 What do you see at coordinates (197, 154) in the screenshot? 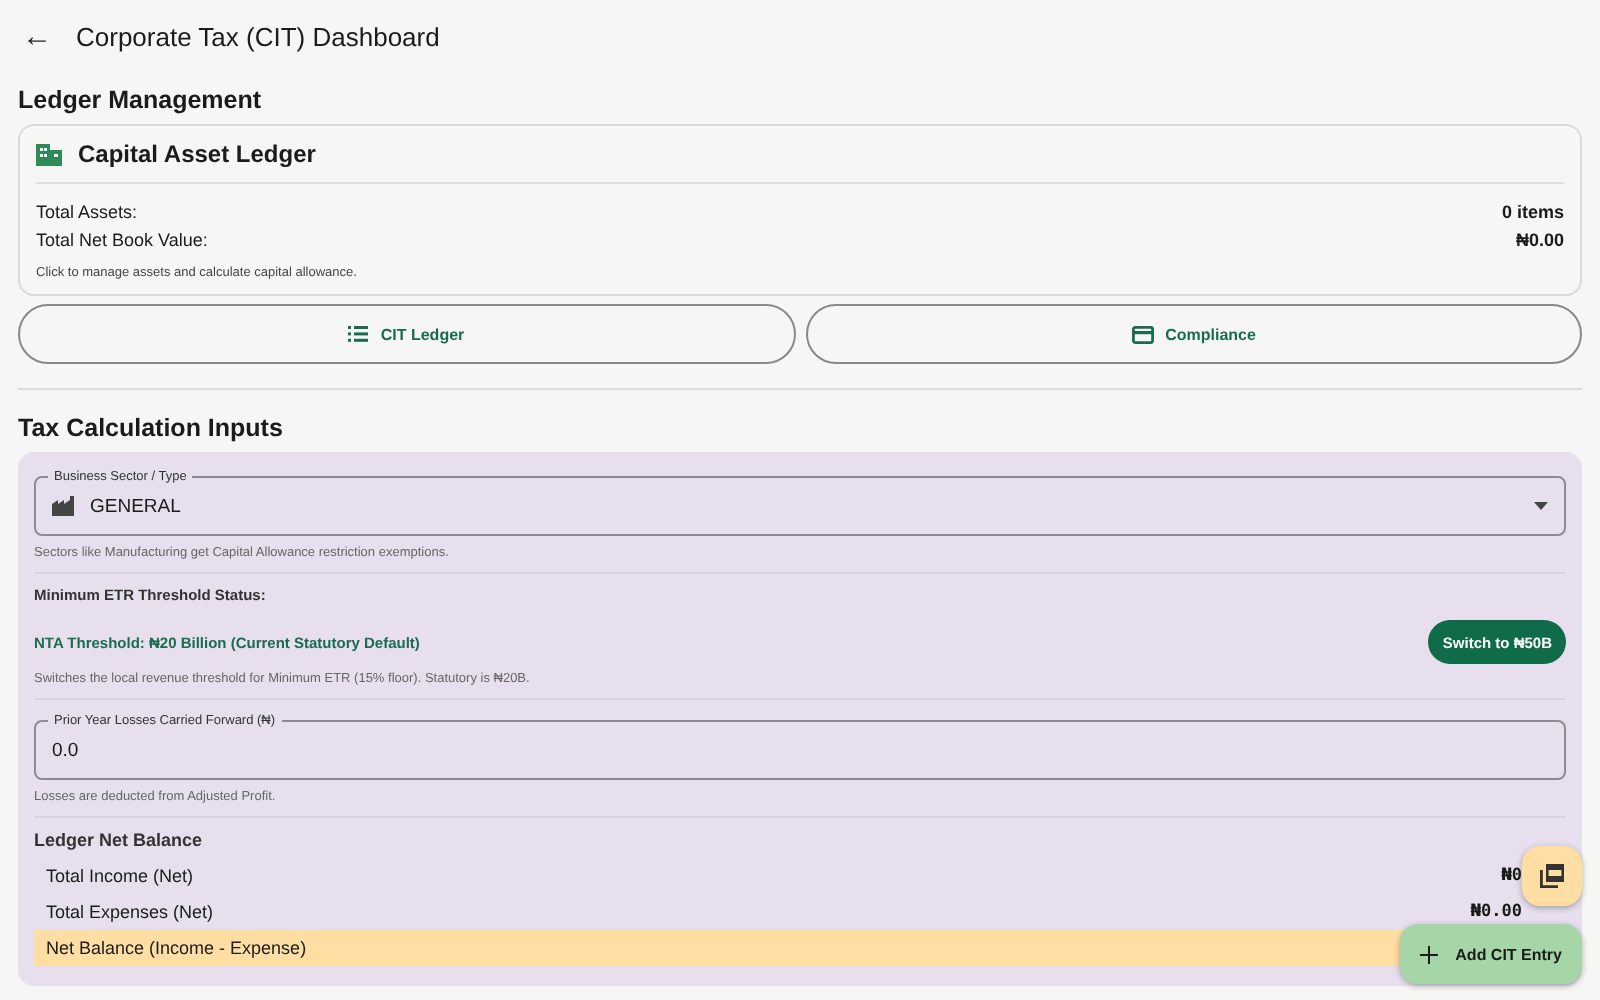
I see `card-title: Capital Asset Ledger` at bounding box center [197, 154].